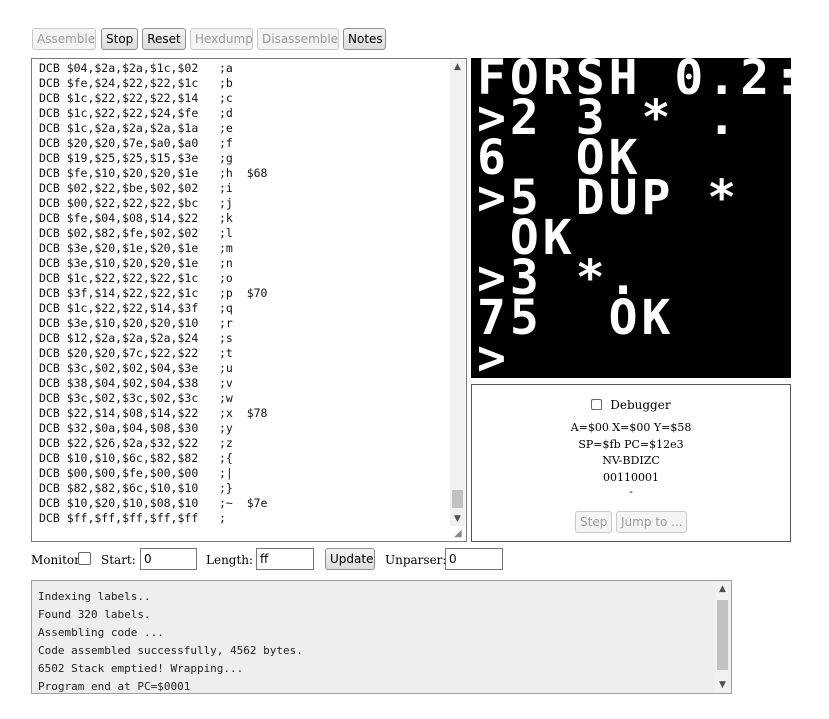 The height and width of the screenshot is (719, 829). Describe the element at coordinates (136, 368) in the screenshot. I see `code-line: DCB $3c,$02,$02,$04,$3e ;u` at that location.